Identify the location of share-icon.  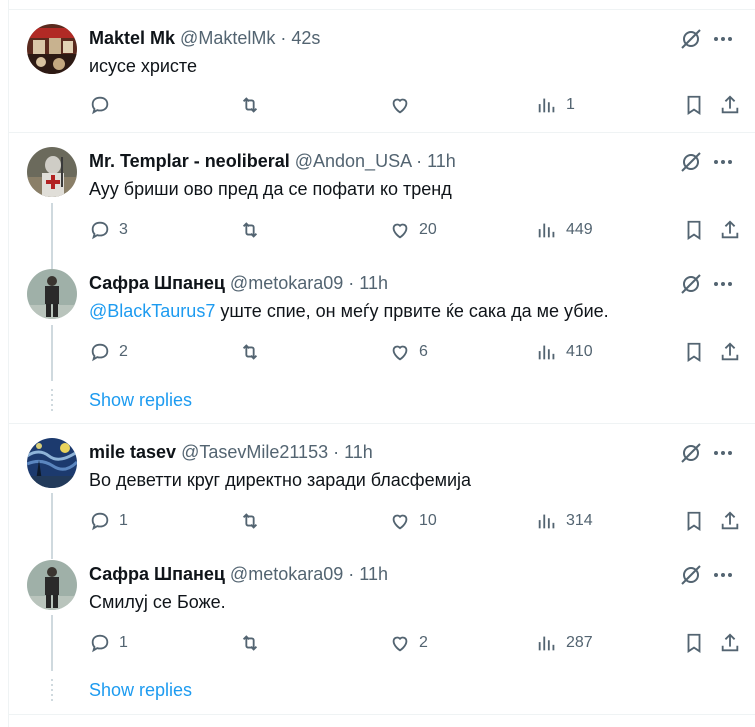
(730, 642).